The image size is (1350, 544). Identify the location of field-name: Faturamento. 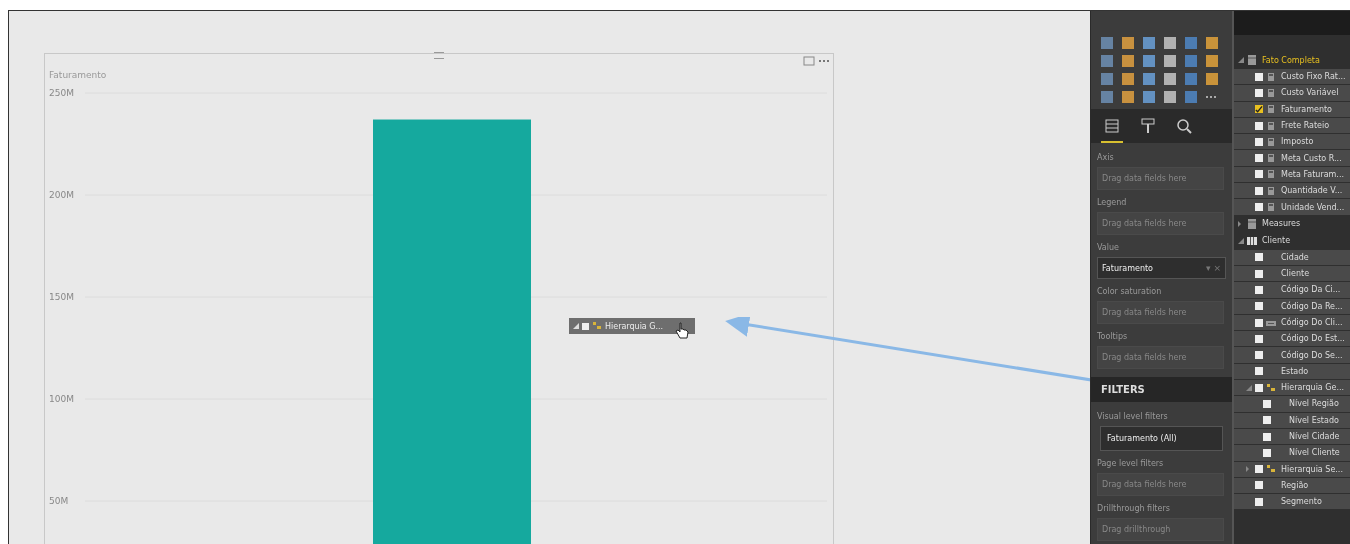
(1128, 268).